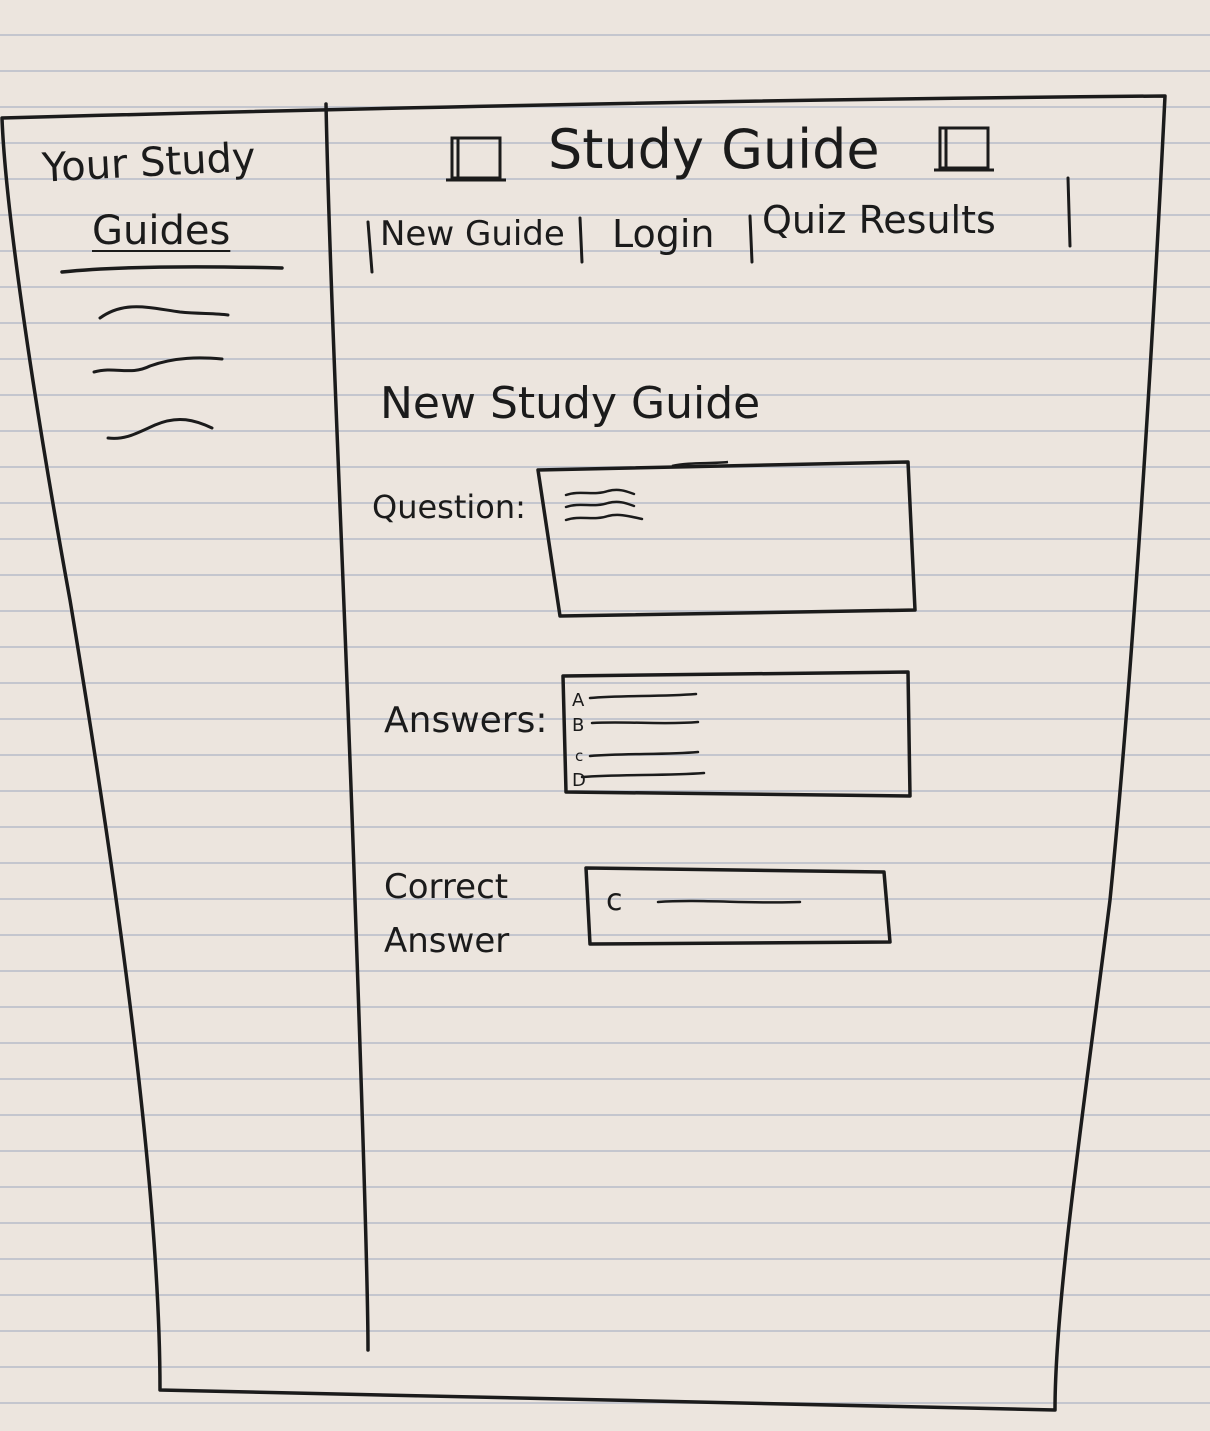 The width and height of the screenshot is (1210, 1431). I want to click on app-title: Study Guide, so click(714, 149).